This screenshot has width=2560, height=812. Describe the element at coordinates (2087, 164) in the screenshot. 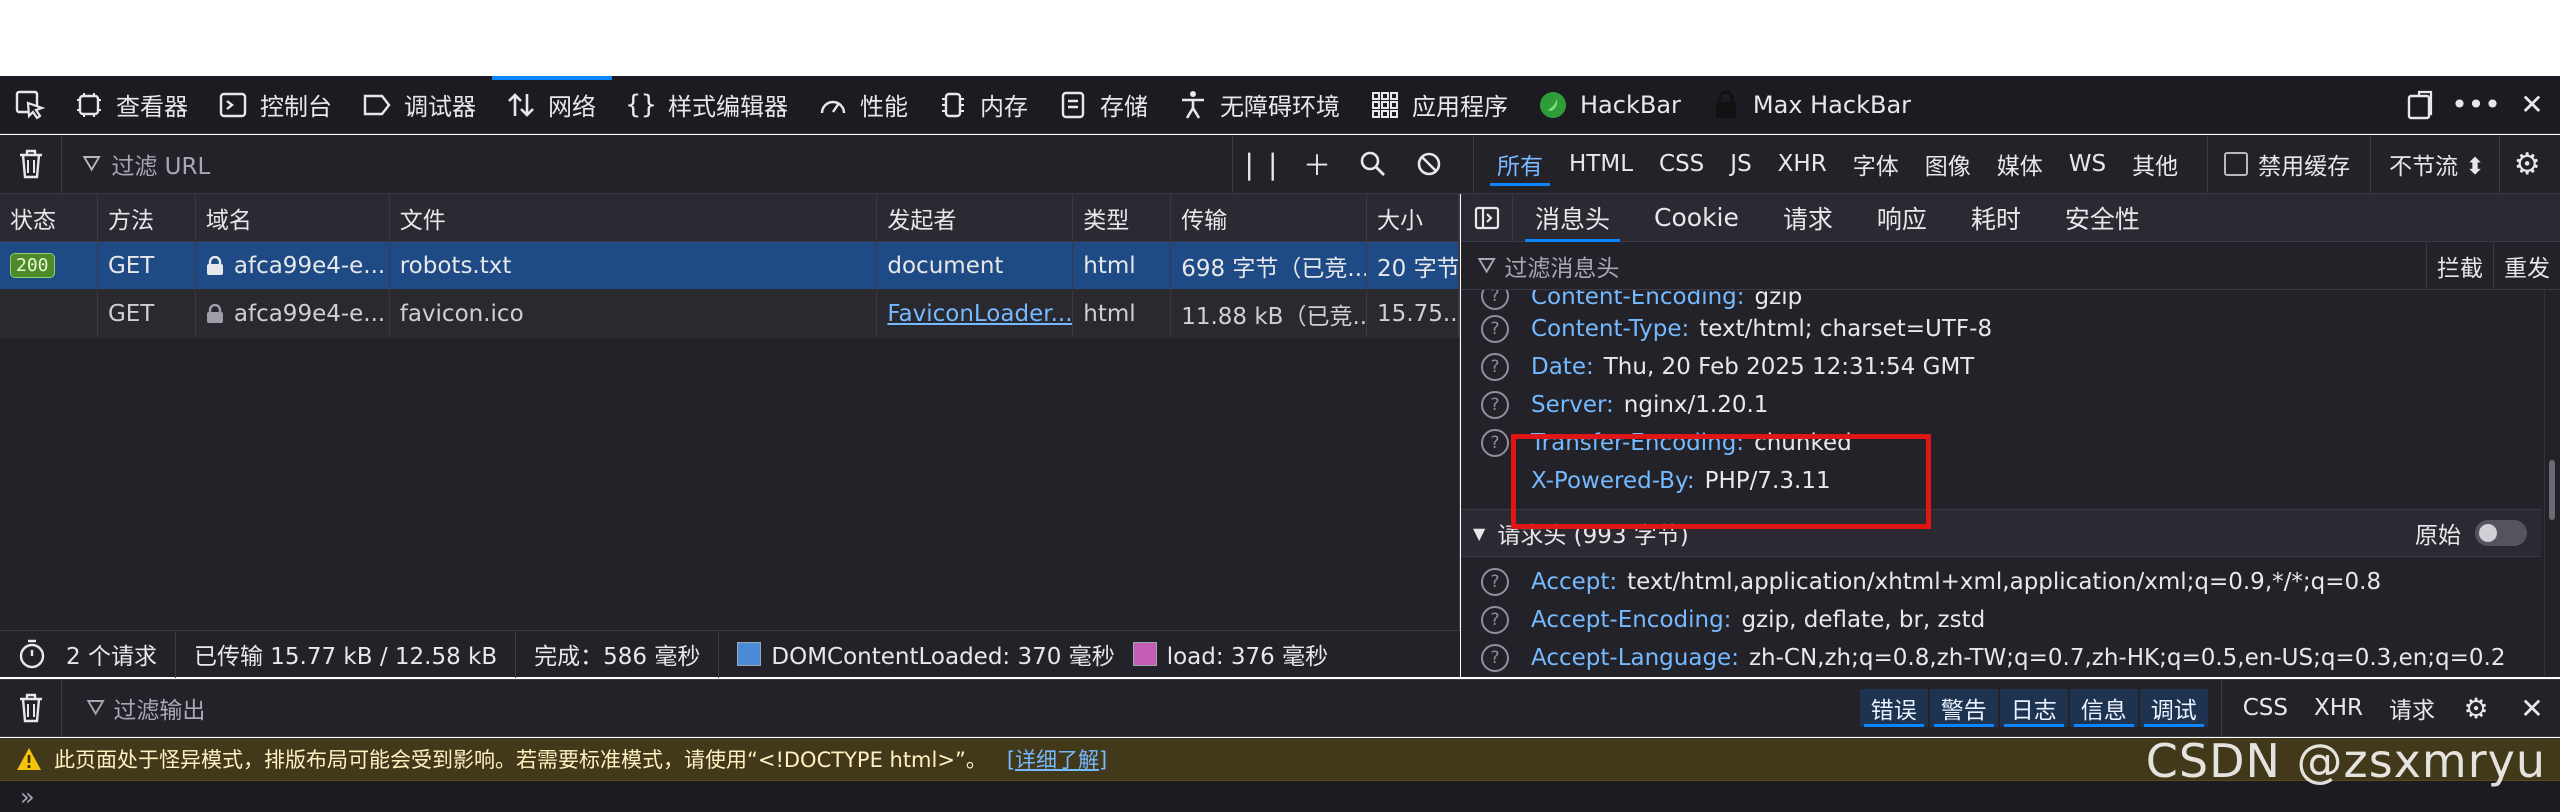

I see `type-filter-ws: WS` at that location.